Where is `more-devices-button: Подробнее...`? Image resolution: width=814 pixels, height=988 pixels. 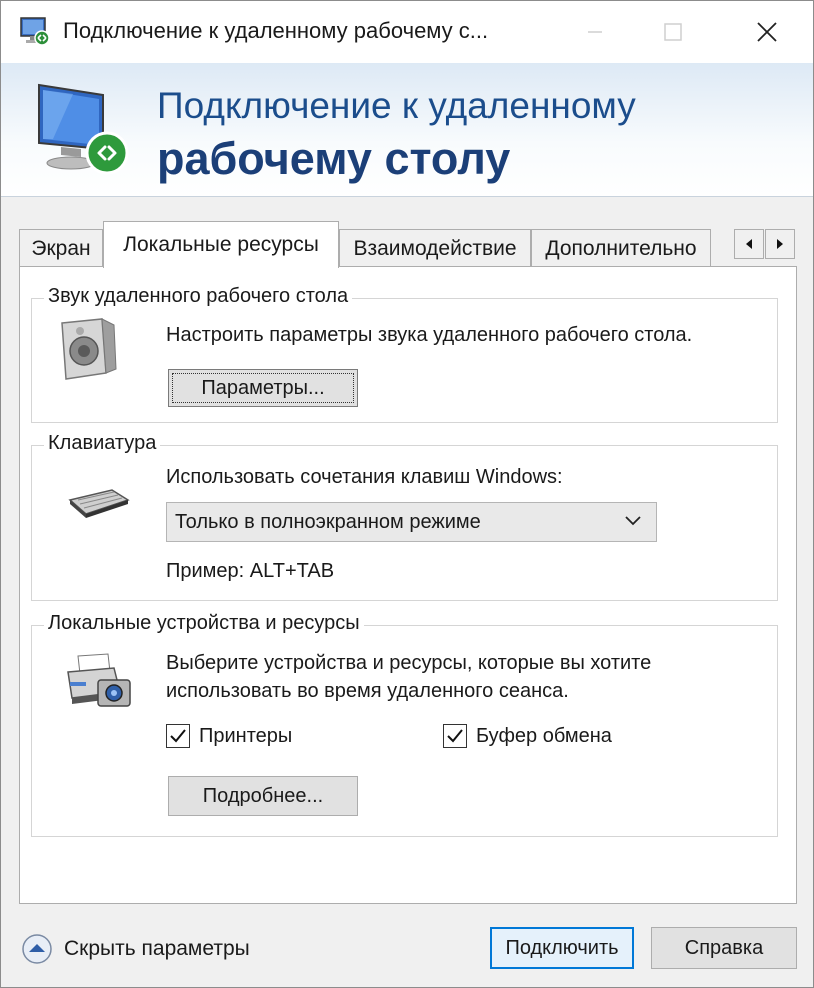
more-devices-button: Подробнее... is located at coordinates (263, 796).